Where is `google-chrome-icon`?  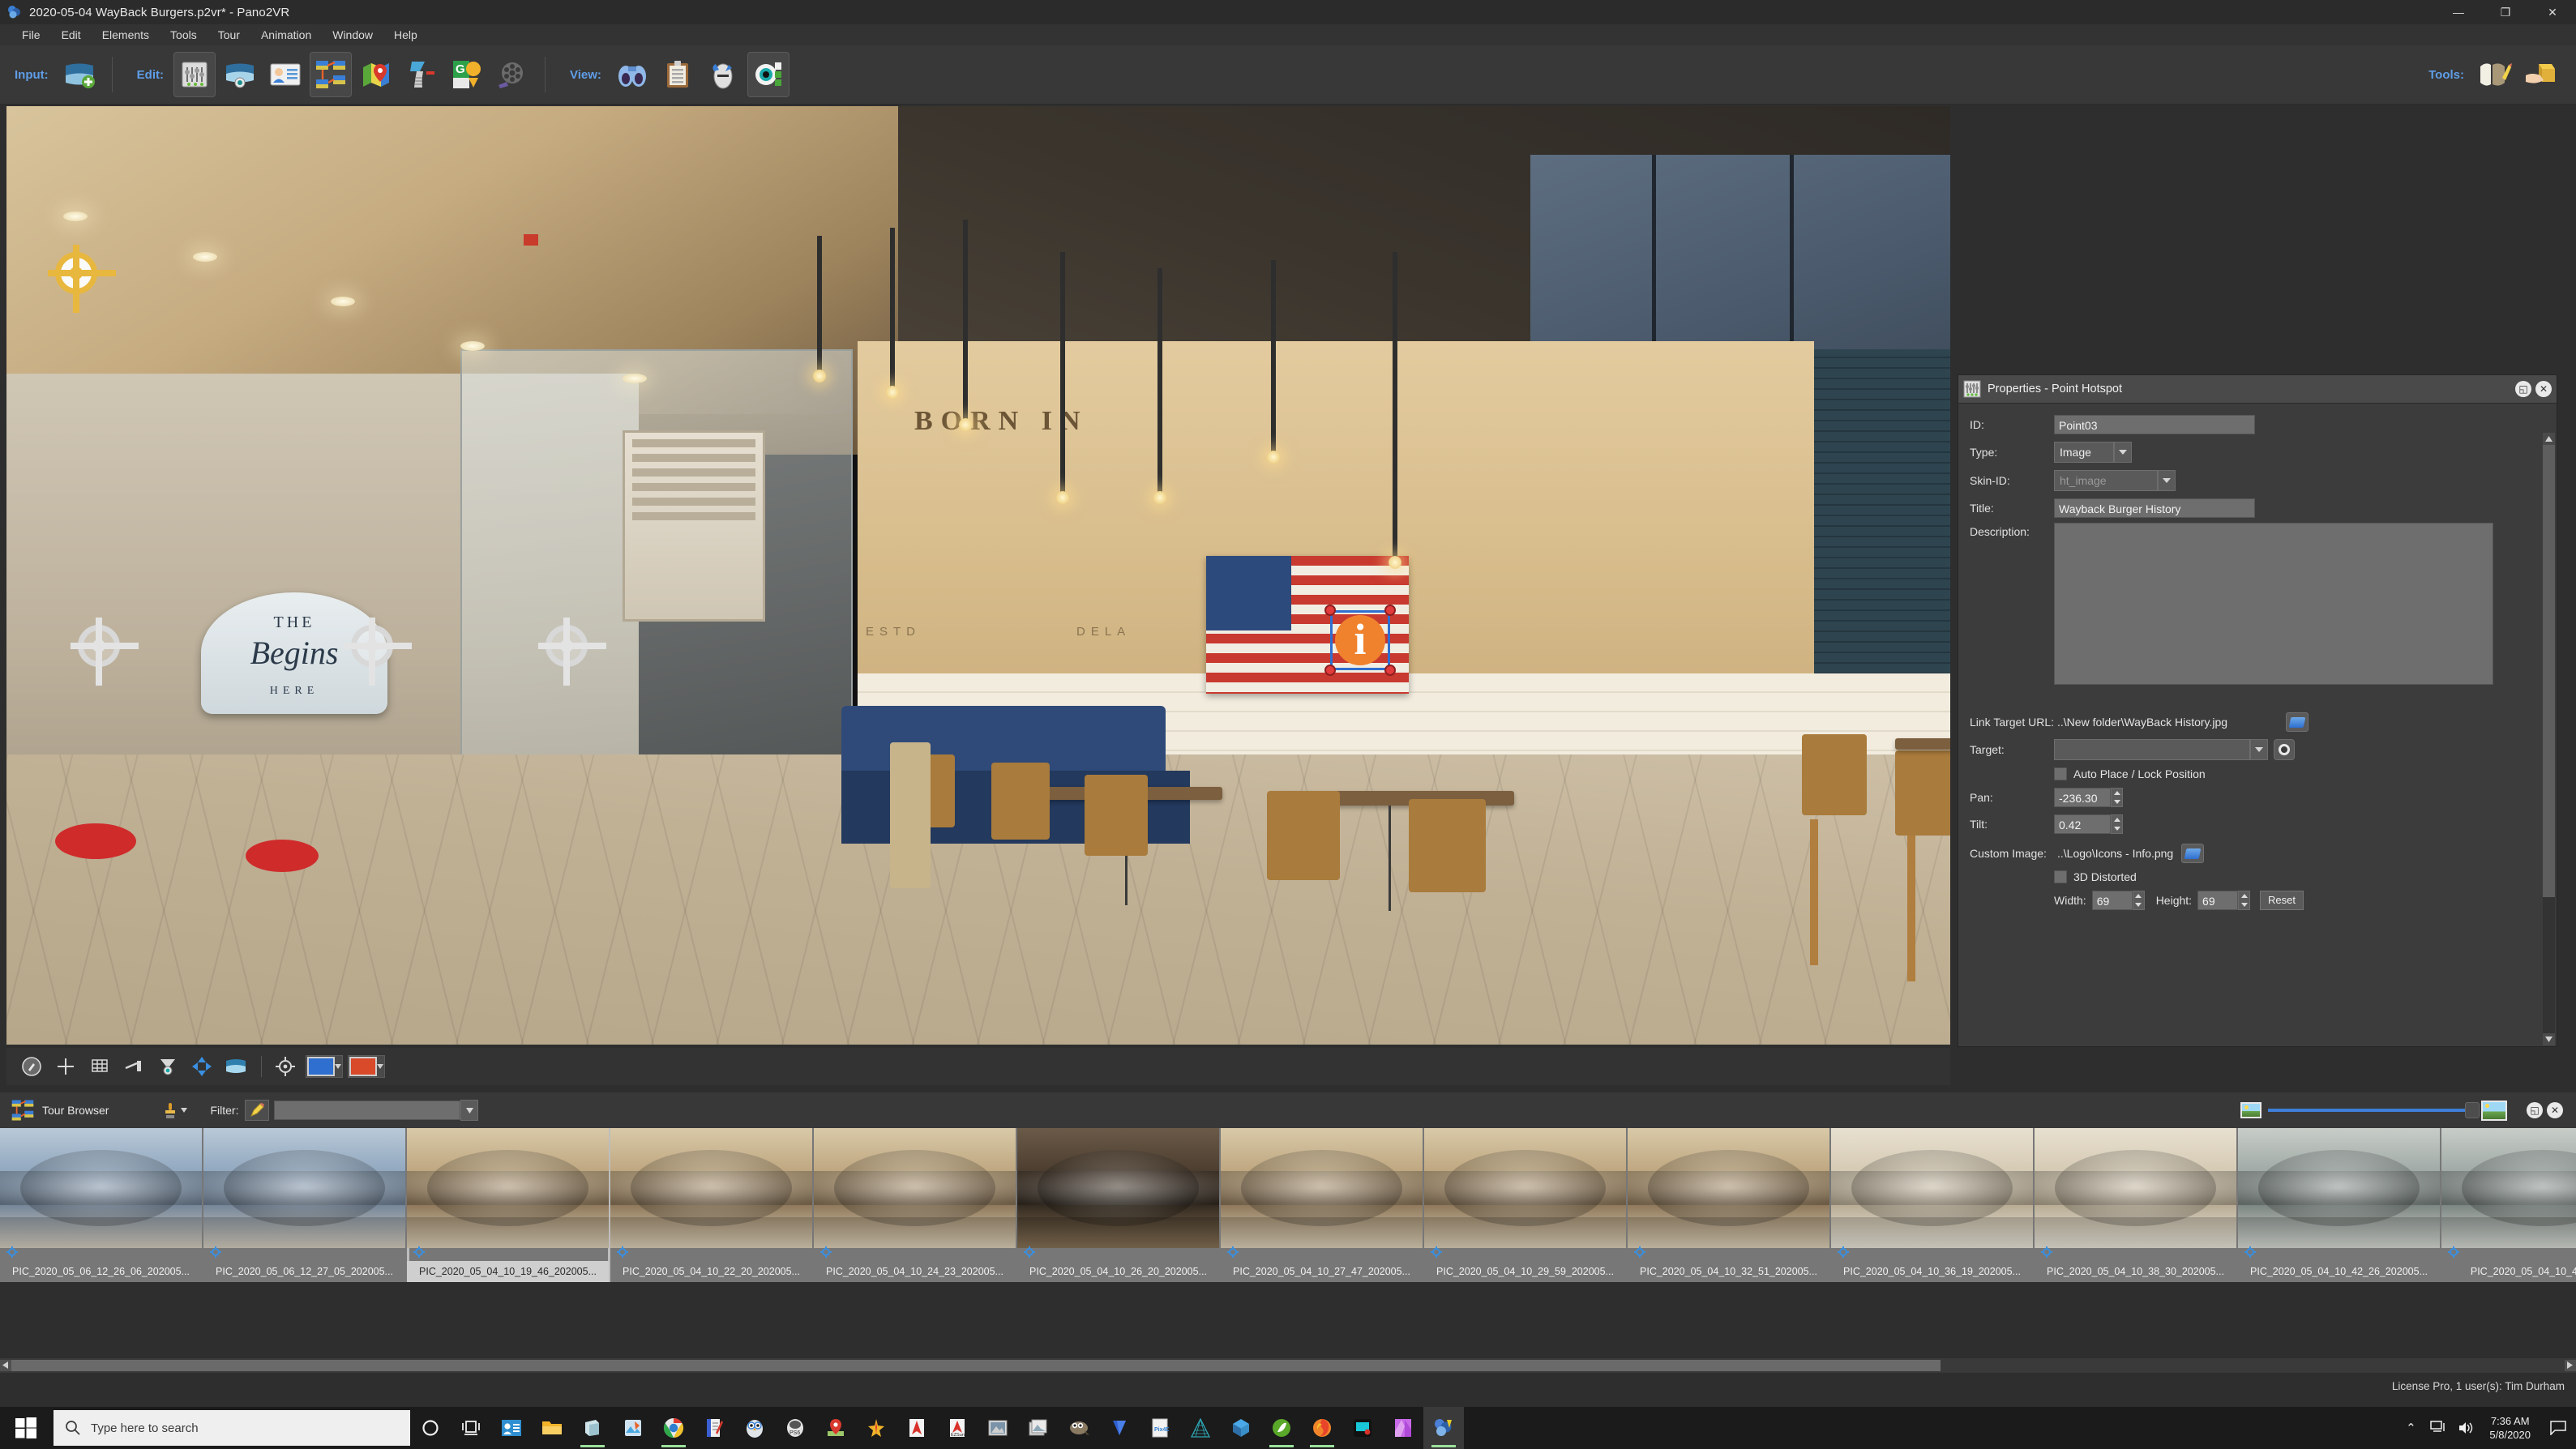
google-chrome-icon is located at coordinates (673, 1428).